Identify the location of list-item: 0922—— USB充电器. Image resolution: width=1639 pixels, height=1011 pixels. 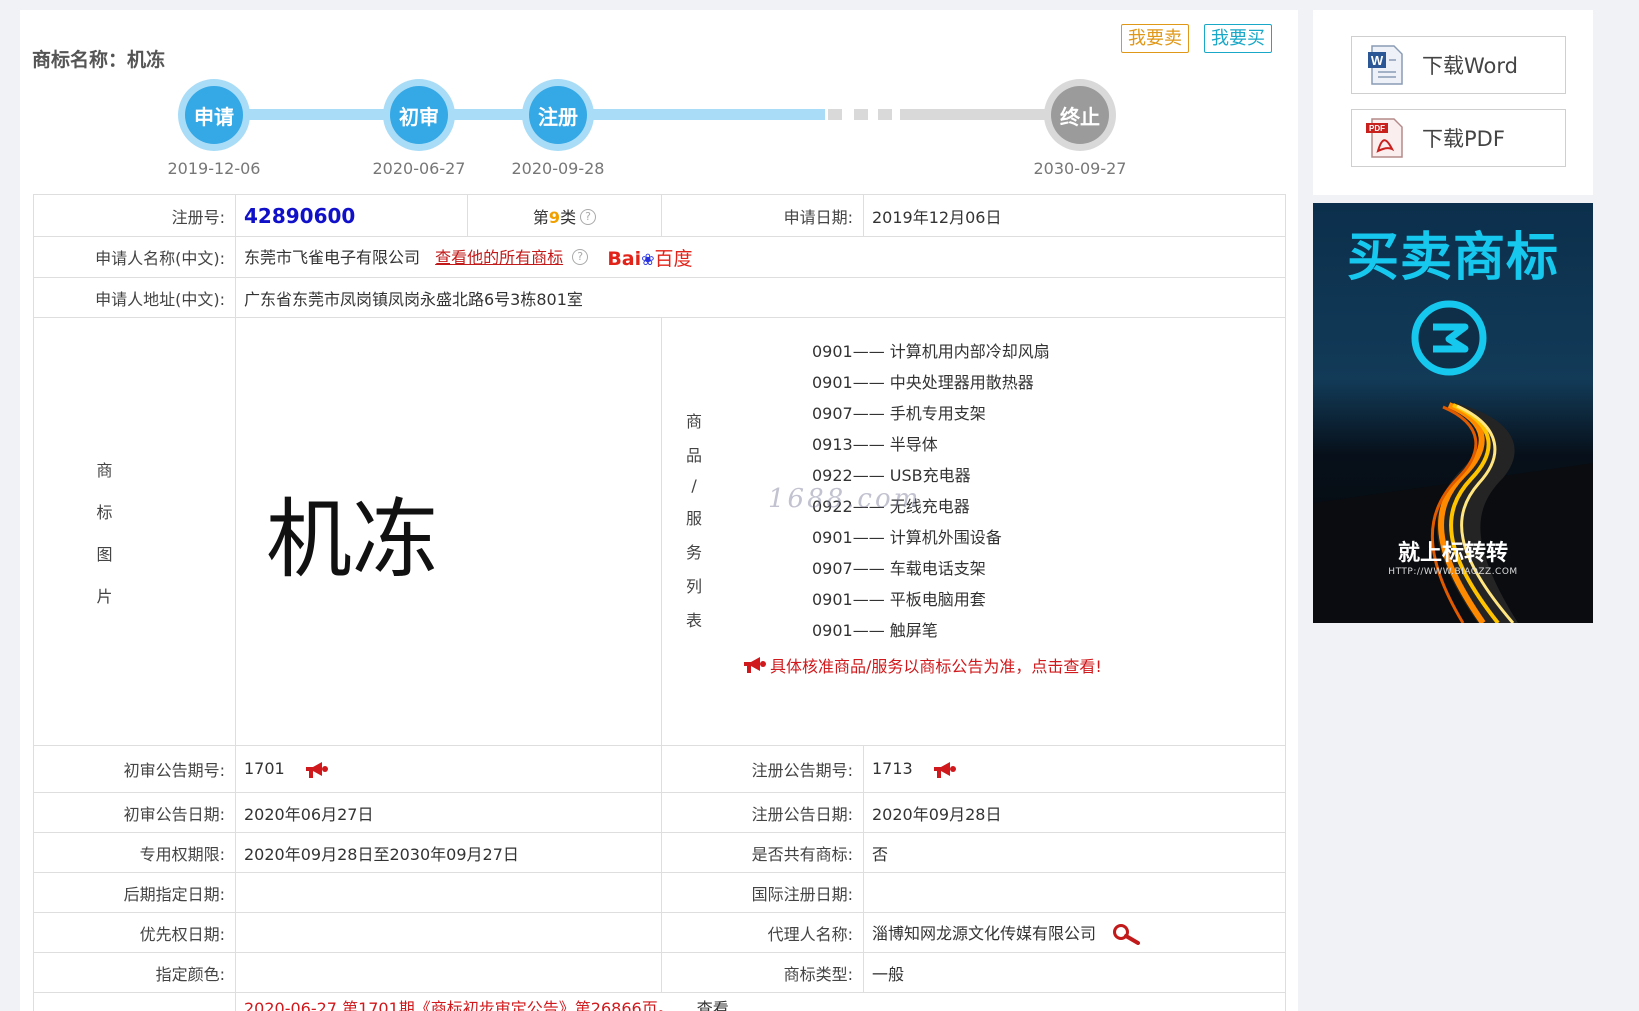
(891, 475).